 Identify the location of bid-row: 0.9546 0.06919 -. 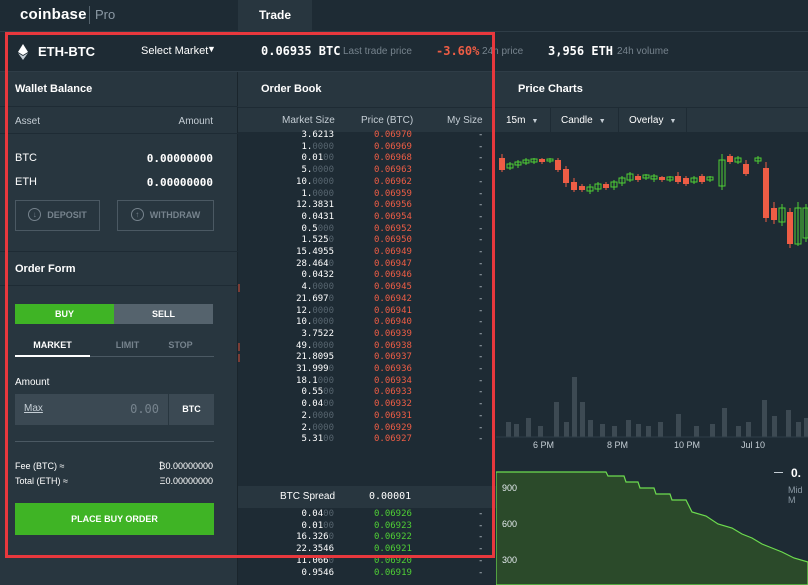
(367, 574).